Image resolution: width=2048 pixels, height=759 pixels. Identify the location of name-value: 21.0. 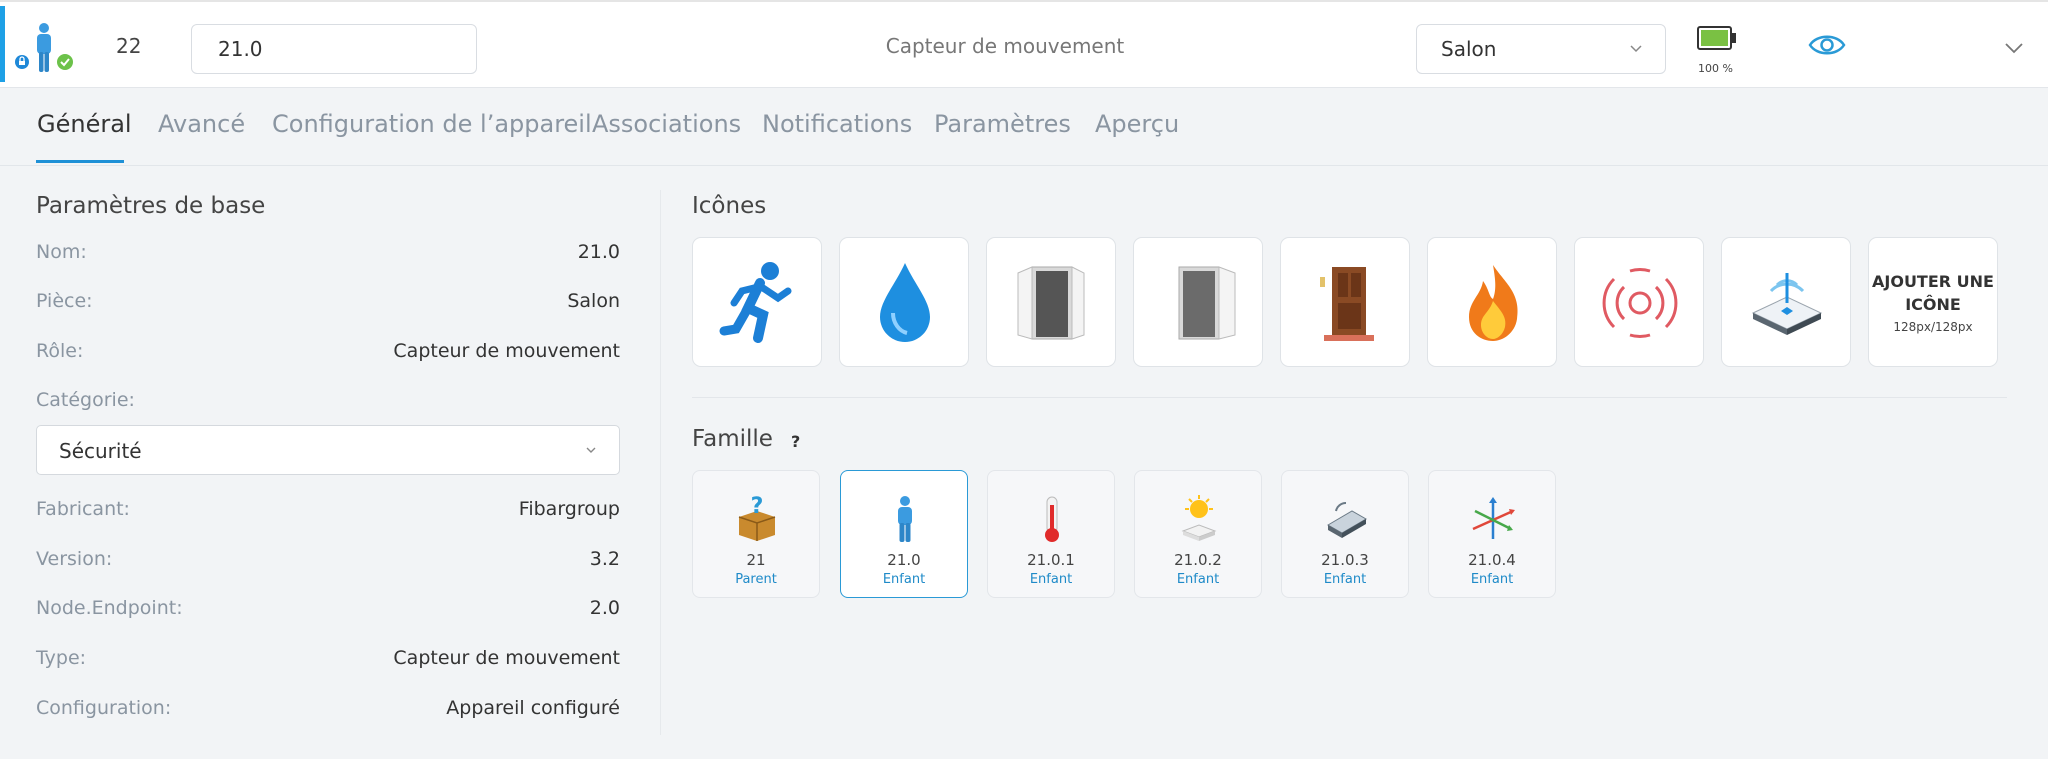
(598, 252).